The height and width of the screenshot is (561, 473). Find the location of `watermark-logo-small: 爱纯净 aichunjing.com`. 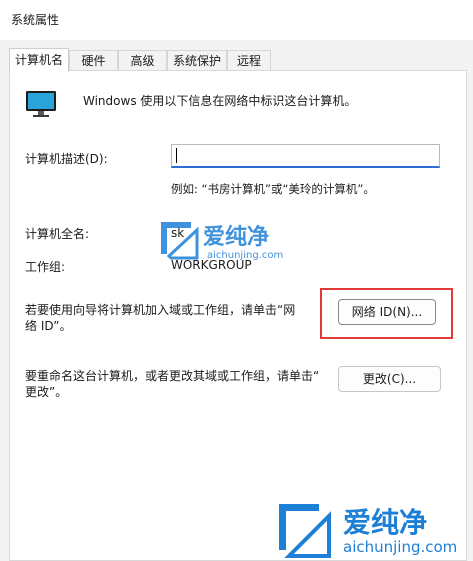

watermark-logo-small: 爱纯净 aichunjing.com is located at coordinates (222, 241).